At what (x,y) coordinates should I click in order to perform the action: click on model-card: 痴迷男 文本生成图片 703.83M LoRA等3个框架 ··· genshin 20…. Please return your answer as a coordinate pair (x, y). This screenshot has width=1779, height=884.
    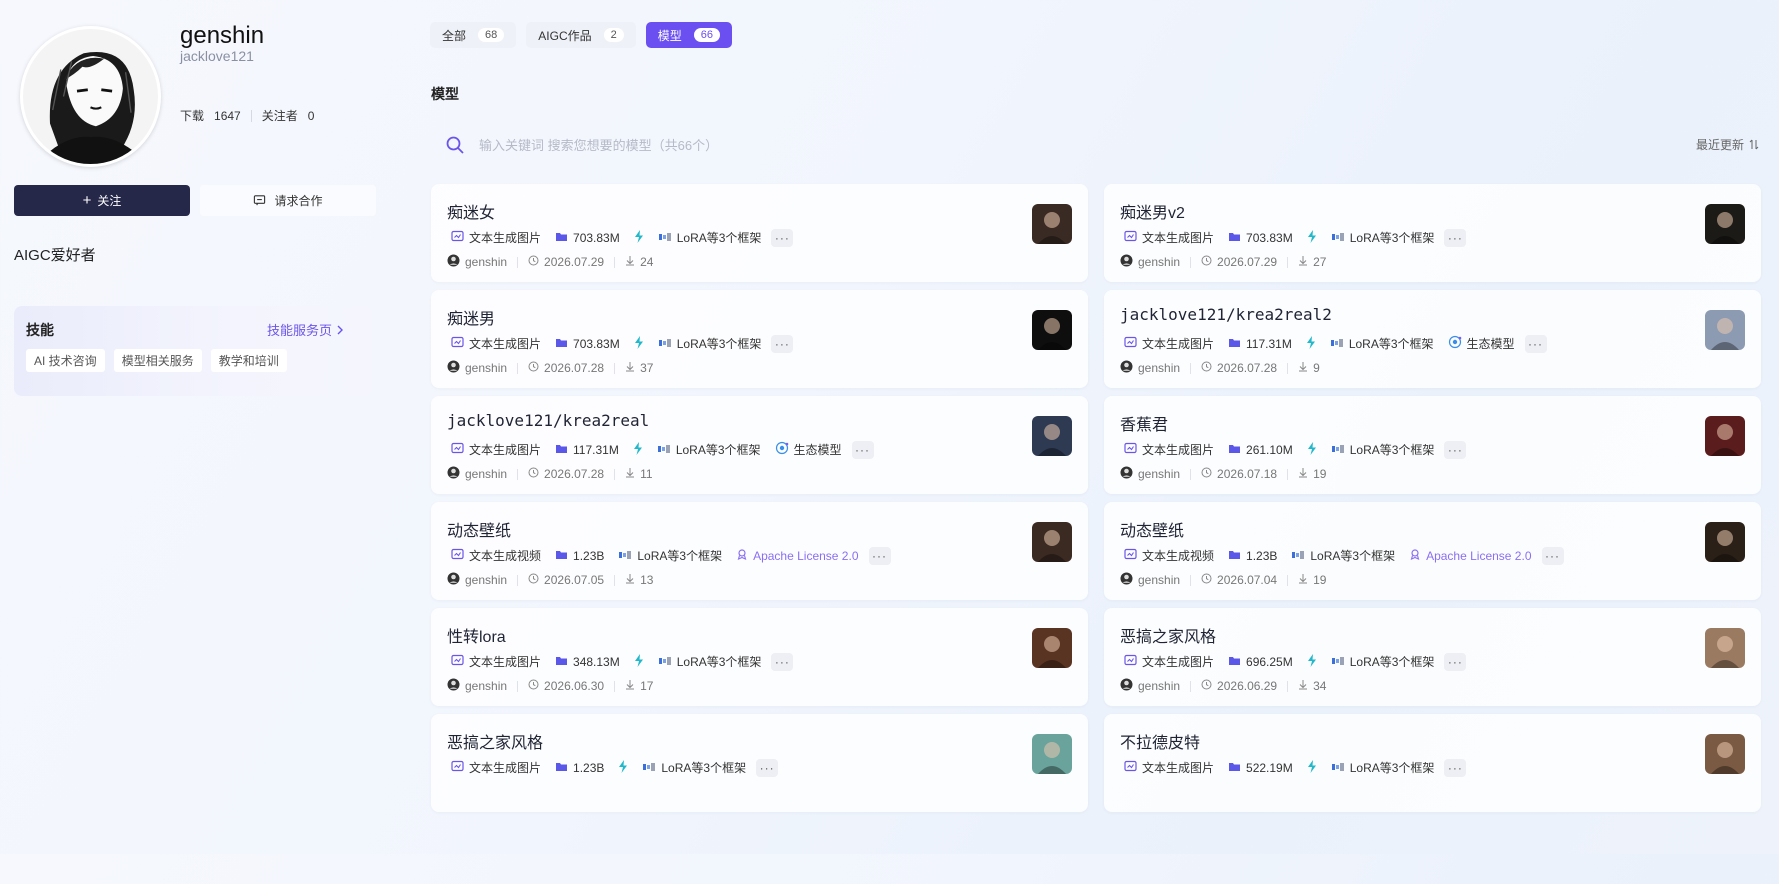
    Looking at the image, I should click on (759, 339).